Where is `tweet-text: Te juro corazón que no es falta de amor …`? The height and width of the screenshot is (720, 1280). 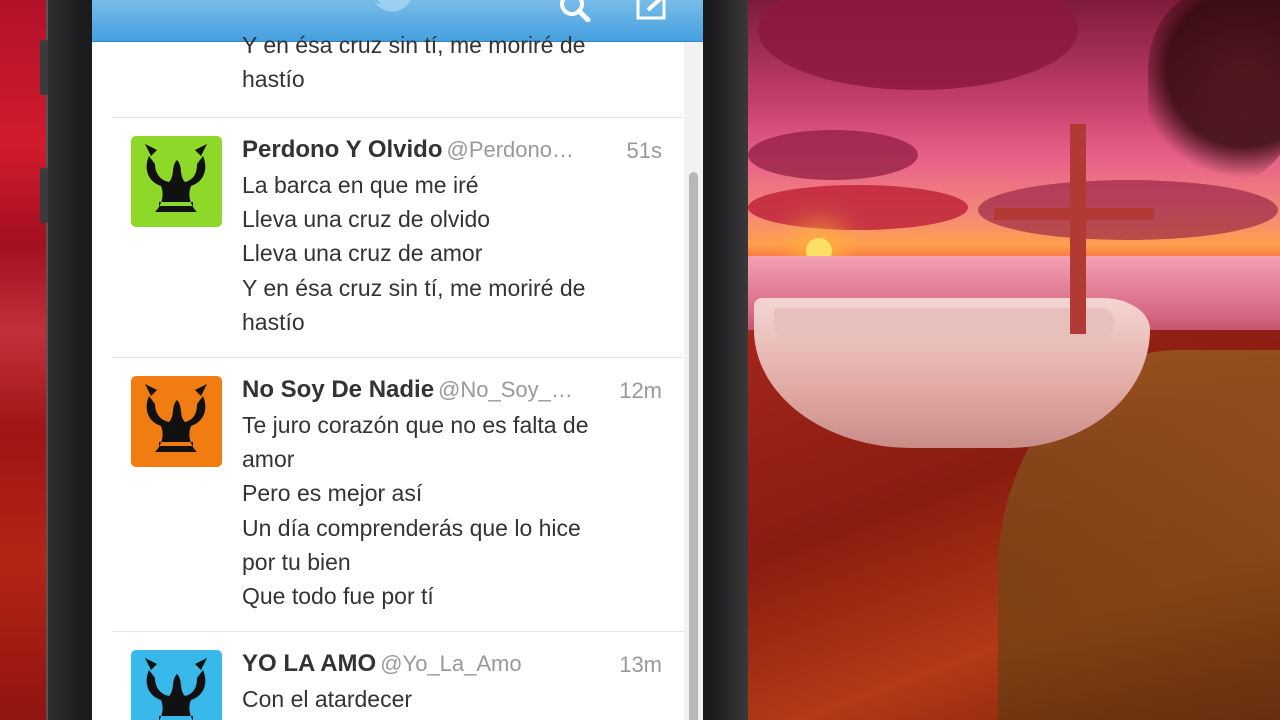
tweet-text: Te juro corazón que no es falta de amor … is located at coordinates (462, 510).